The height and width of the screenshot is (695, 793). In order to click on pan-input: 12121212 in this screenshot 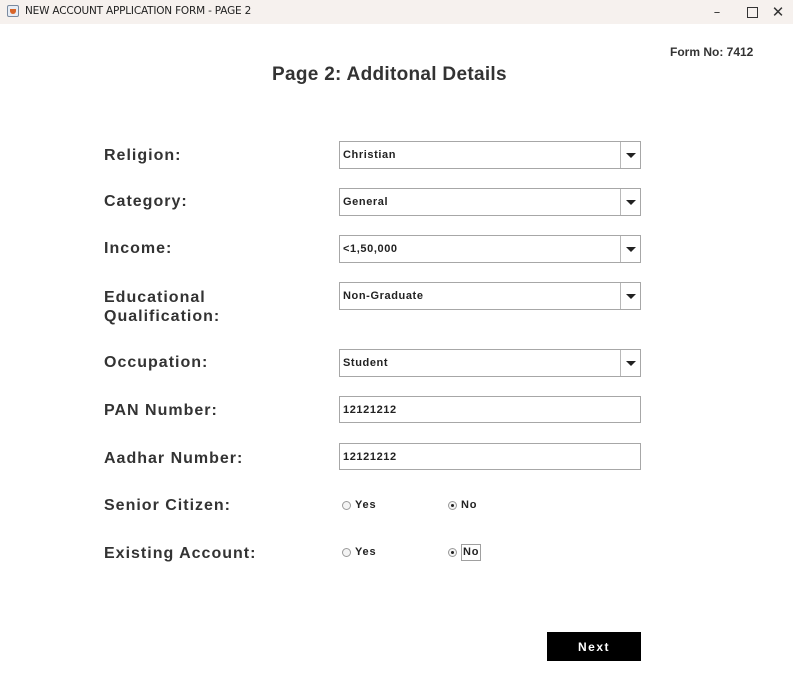, I will do `click(490, 409)`.